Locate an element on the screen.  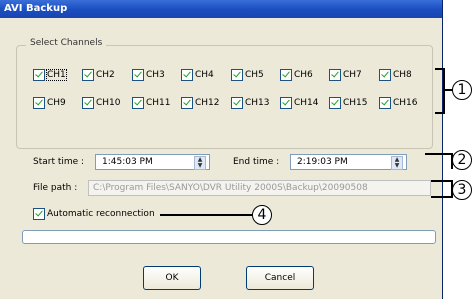
channel-label: CH6 is located at coordinates (303, 75).